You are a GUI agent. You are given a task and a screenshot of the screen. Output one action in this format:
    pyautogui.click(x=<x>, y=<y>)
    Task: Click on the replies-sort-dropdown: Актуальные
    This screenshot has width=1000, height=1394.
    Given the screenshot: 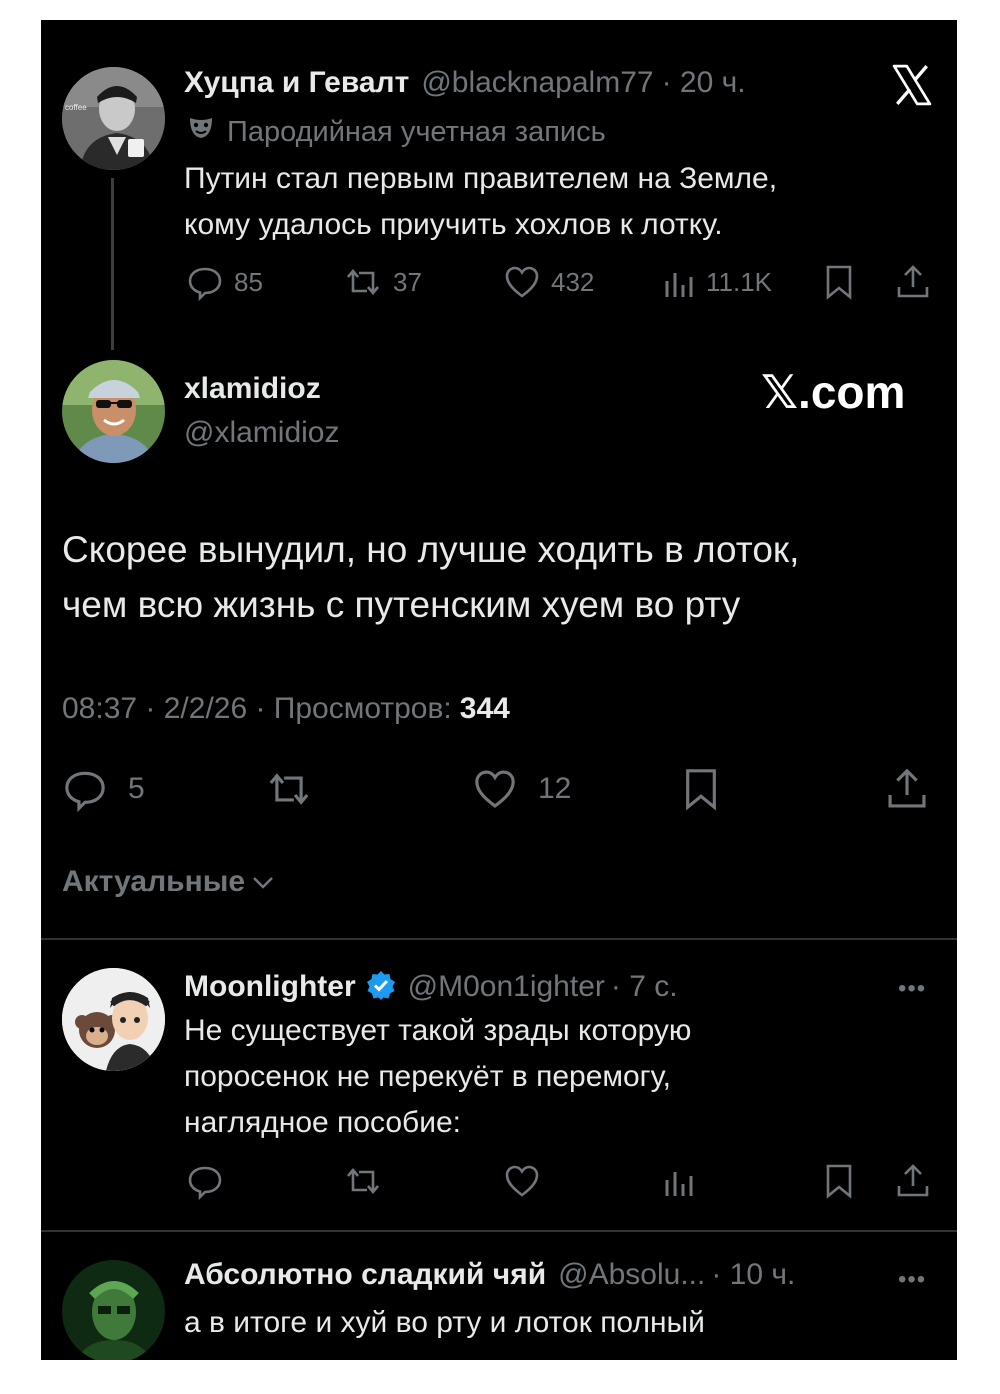 What is the action you would take?
    pyautogui.click(x=168, y=882)
    